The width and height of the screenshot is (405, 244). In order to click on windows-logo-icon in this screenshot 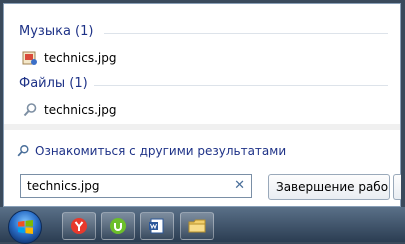, I will do `click(25, 227)`.